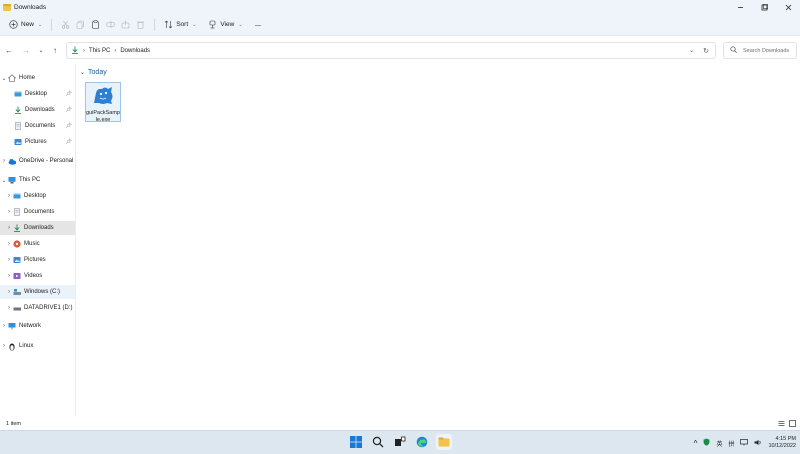 Image resolution: width=800 pixels, height=454 pixels. I want to click on view-button: View ⌄, so click(225, 25).